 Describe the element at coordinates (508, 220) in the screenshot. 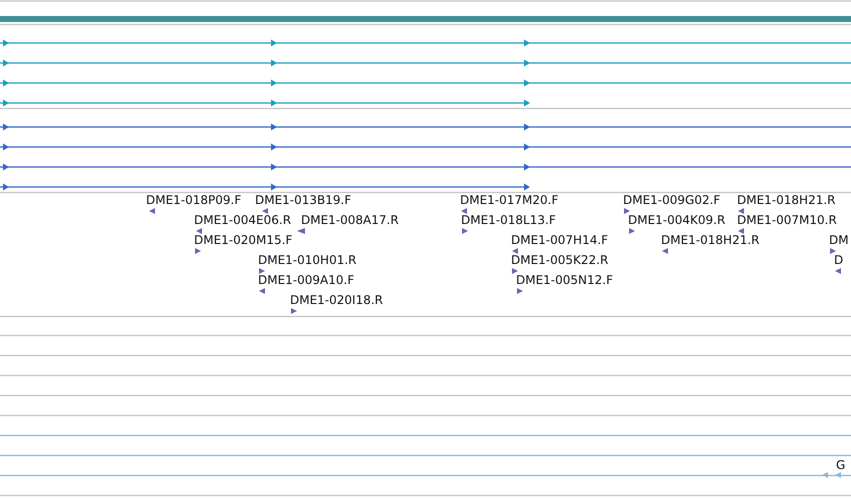

I see `feature-label: DME1-018L13.F` at that location.